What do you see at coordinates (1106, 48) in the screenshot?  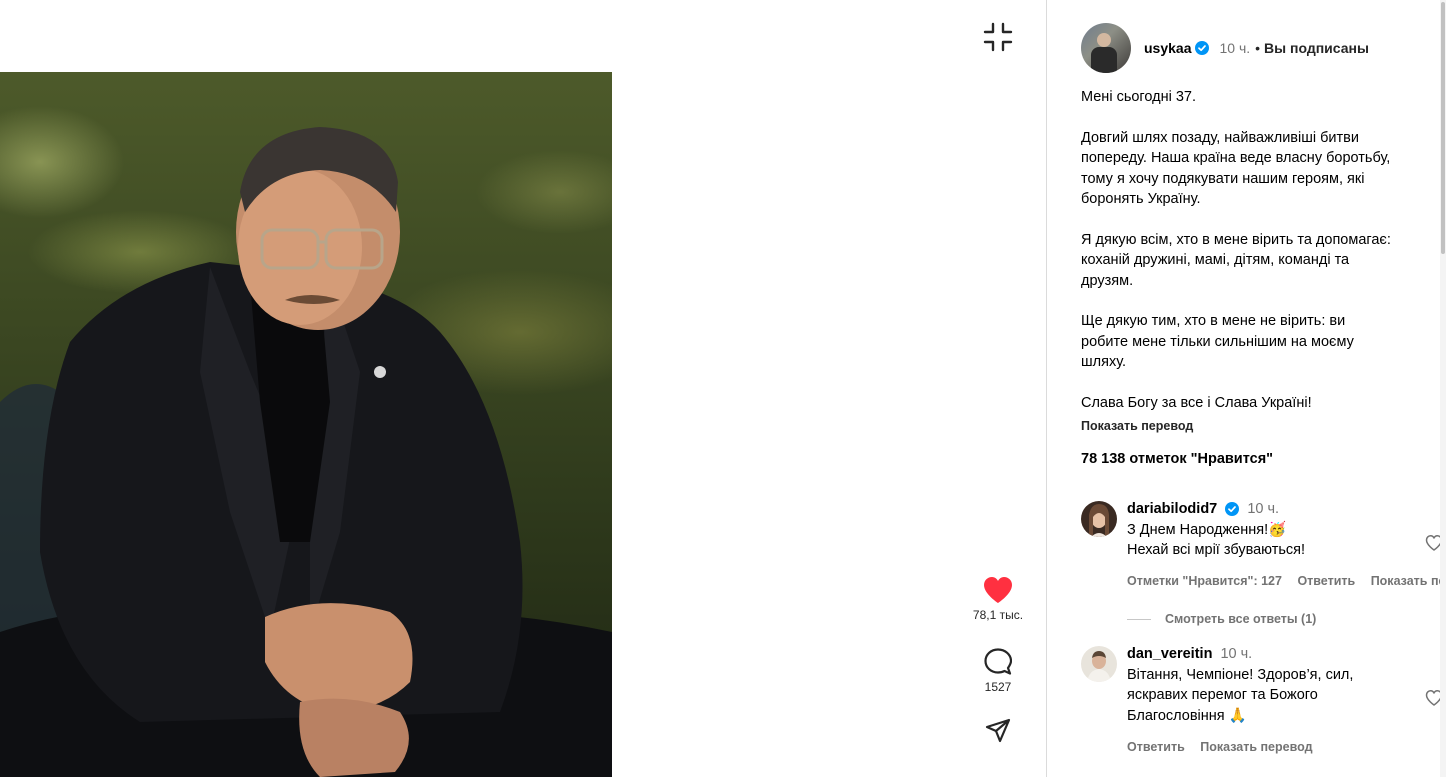 I see `author-avatar` at bounding box center [1106, 48].